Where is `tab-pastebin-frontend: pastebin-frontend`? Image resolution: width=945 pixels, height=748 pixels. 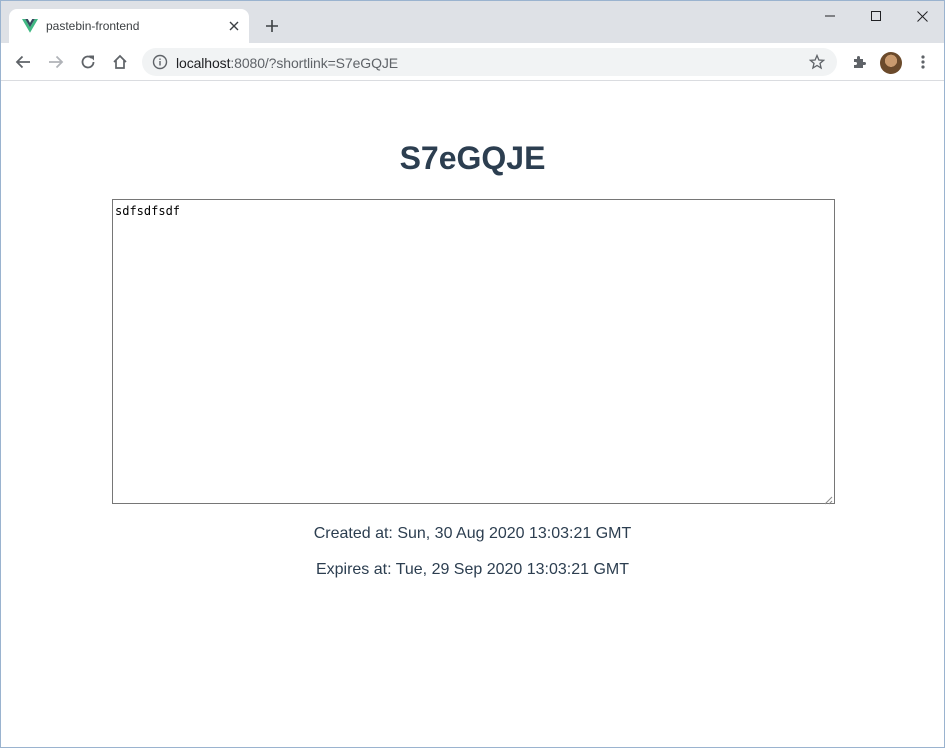 tab-pastebin-frontend: pastebin-frontend is located at coordinates (129, 26).